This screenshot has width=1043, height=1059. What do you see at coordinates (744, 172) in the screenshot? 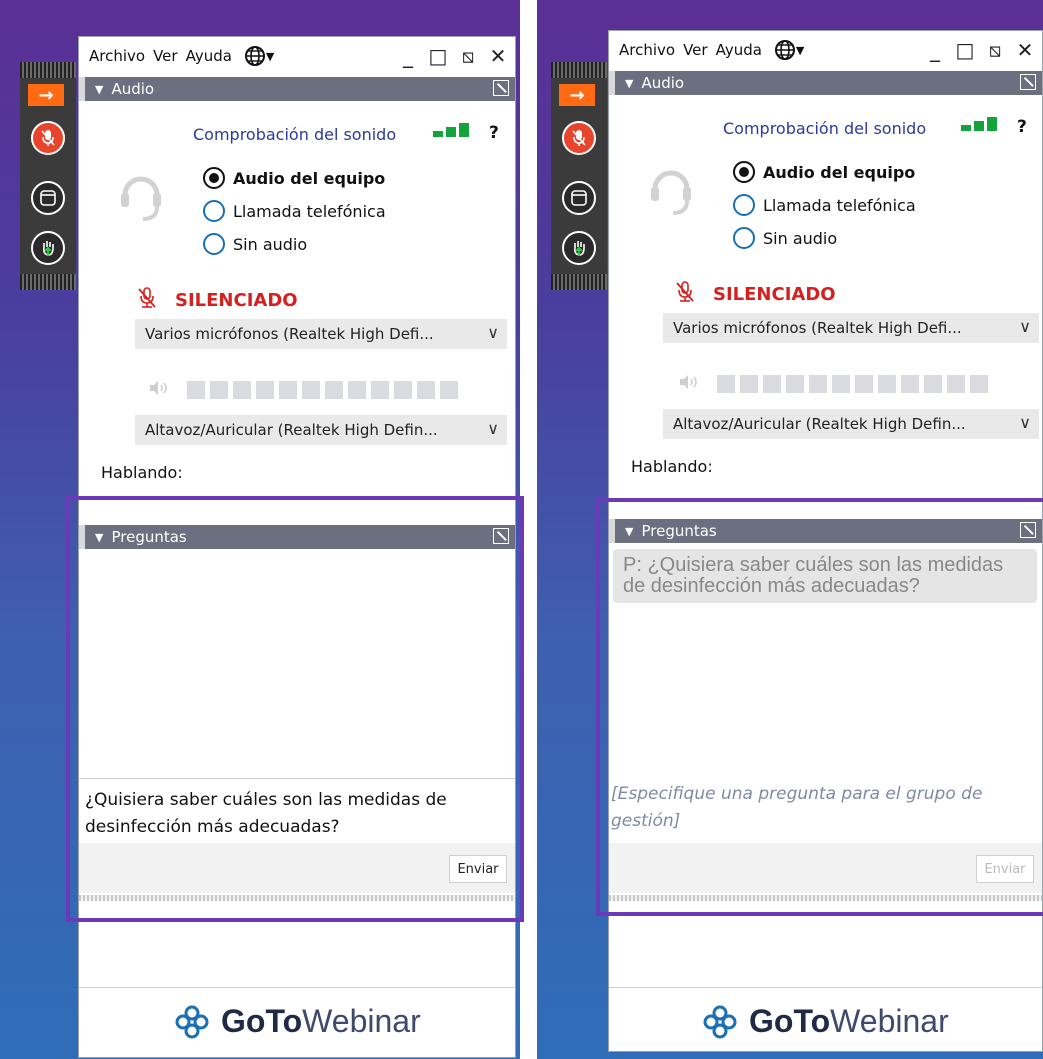
I see `radio-selected-icon` at bounding box center [744, 172].